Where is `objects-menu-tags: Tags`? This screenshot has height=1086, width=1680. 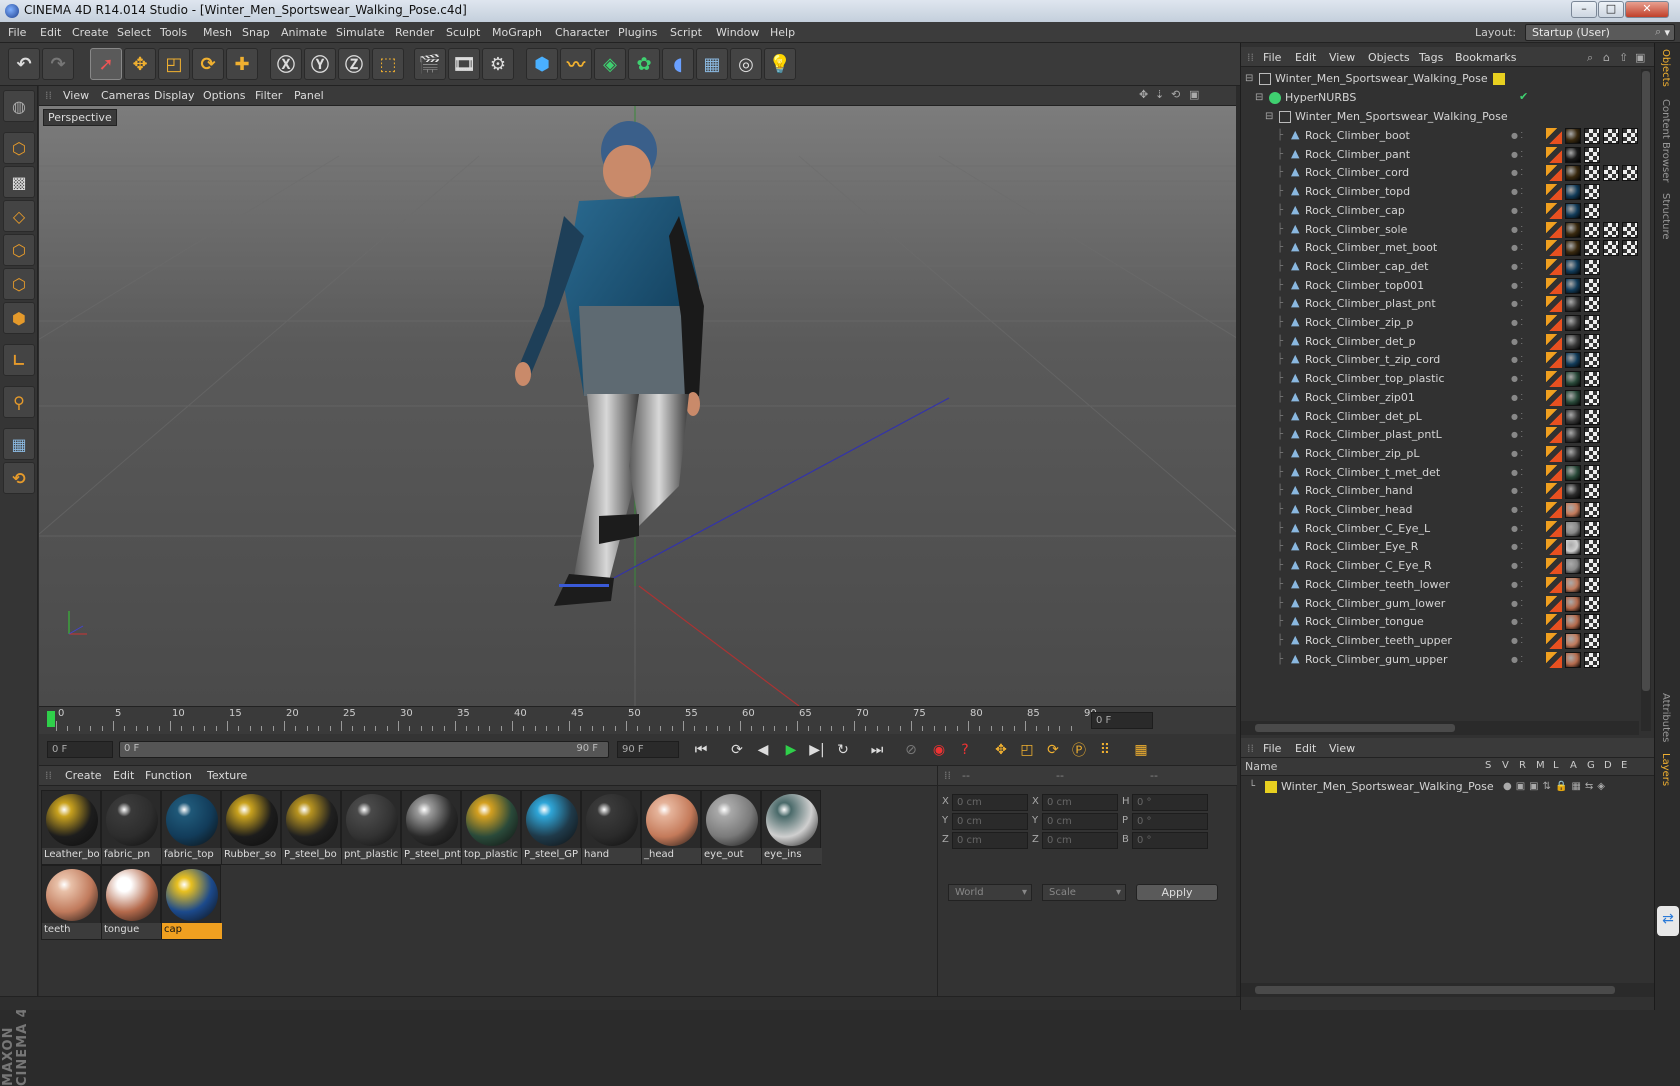
objects-menu-tags: Tags is located at coordinates (1431, 57).